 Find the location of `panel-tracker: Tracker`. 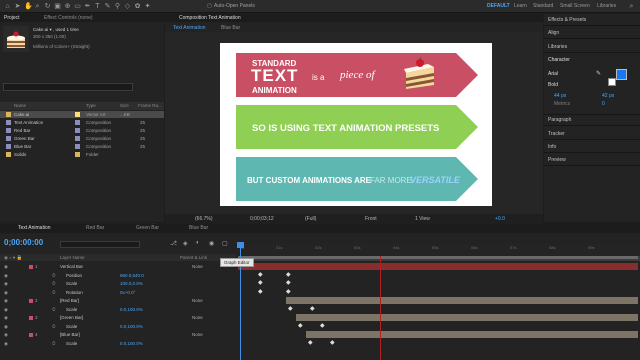

panel-tracker: Tracker is located at coordinates (556, 134).